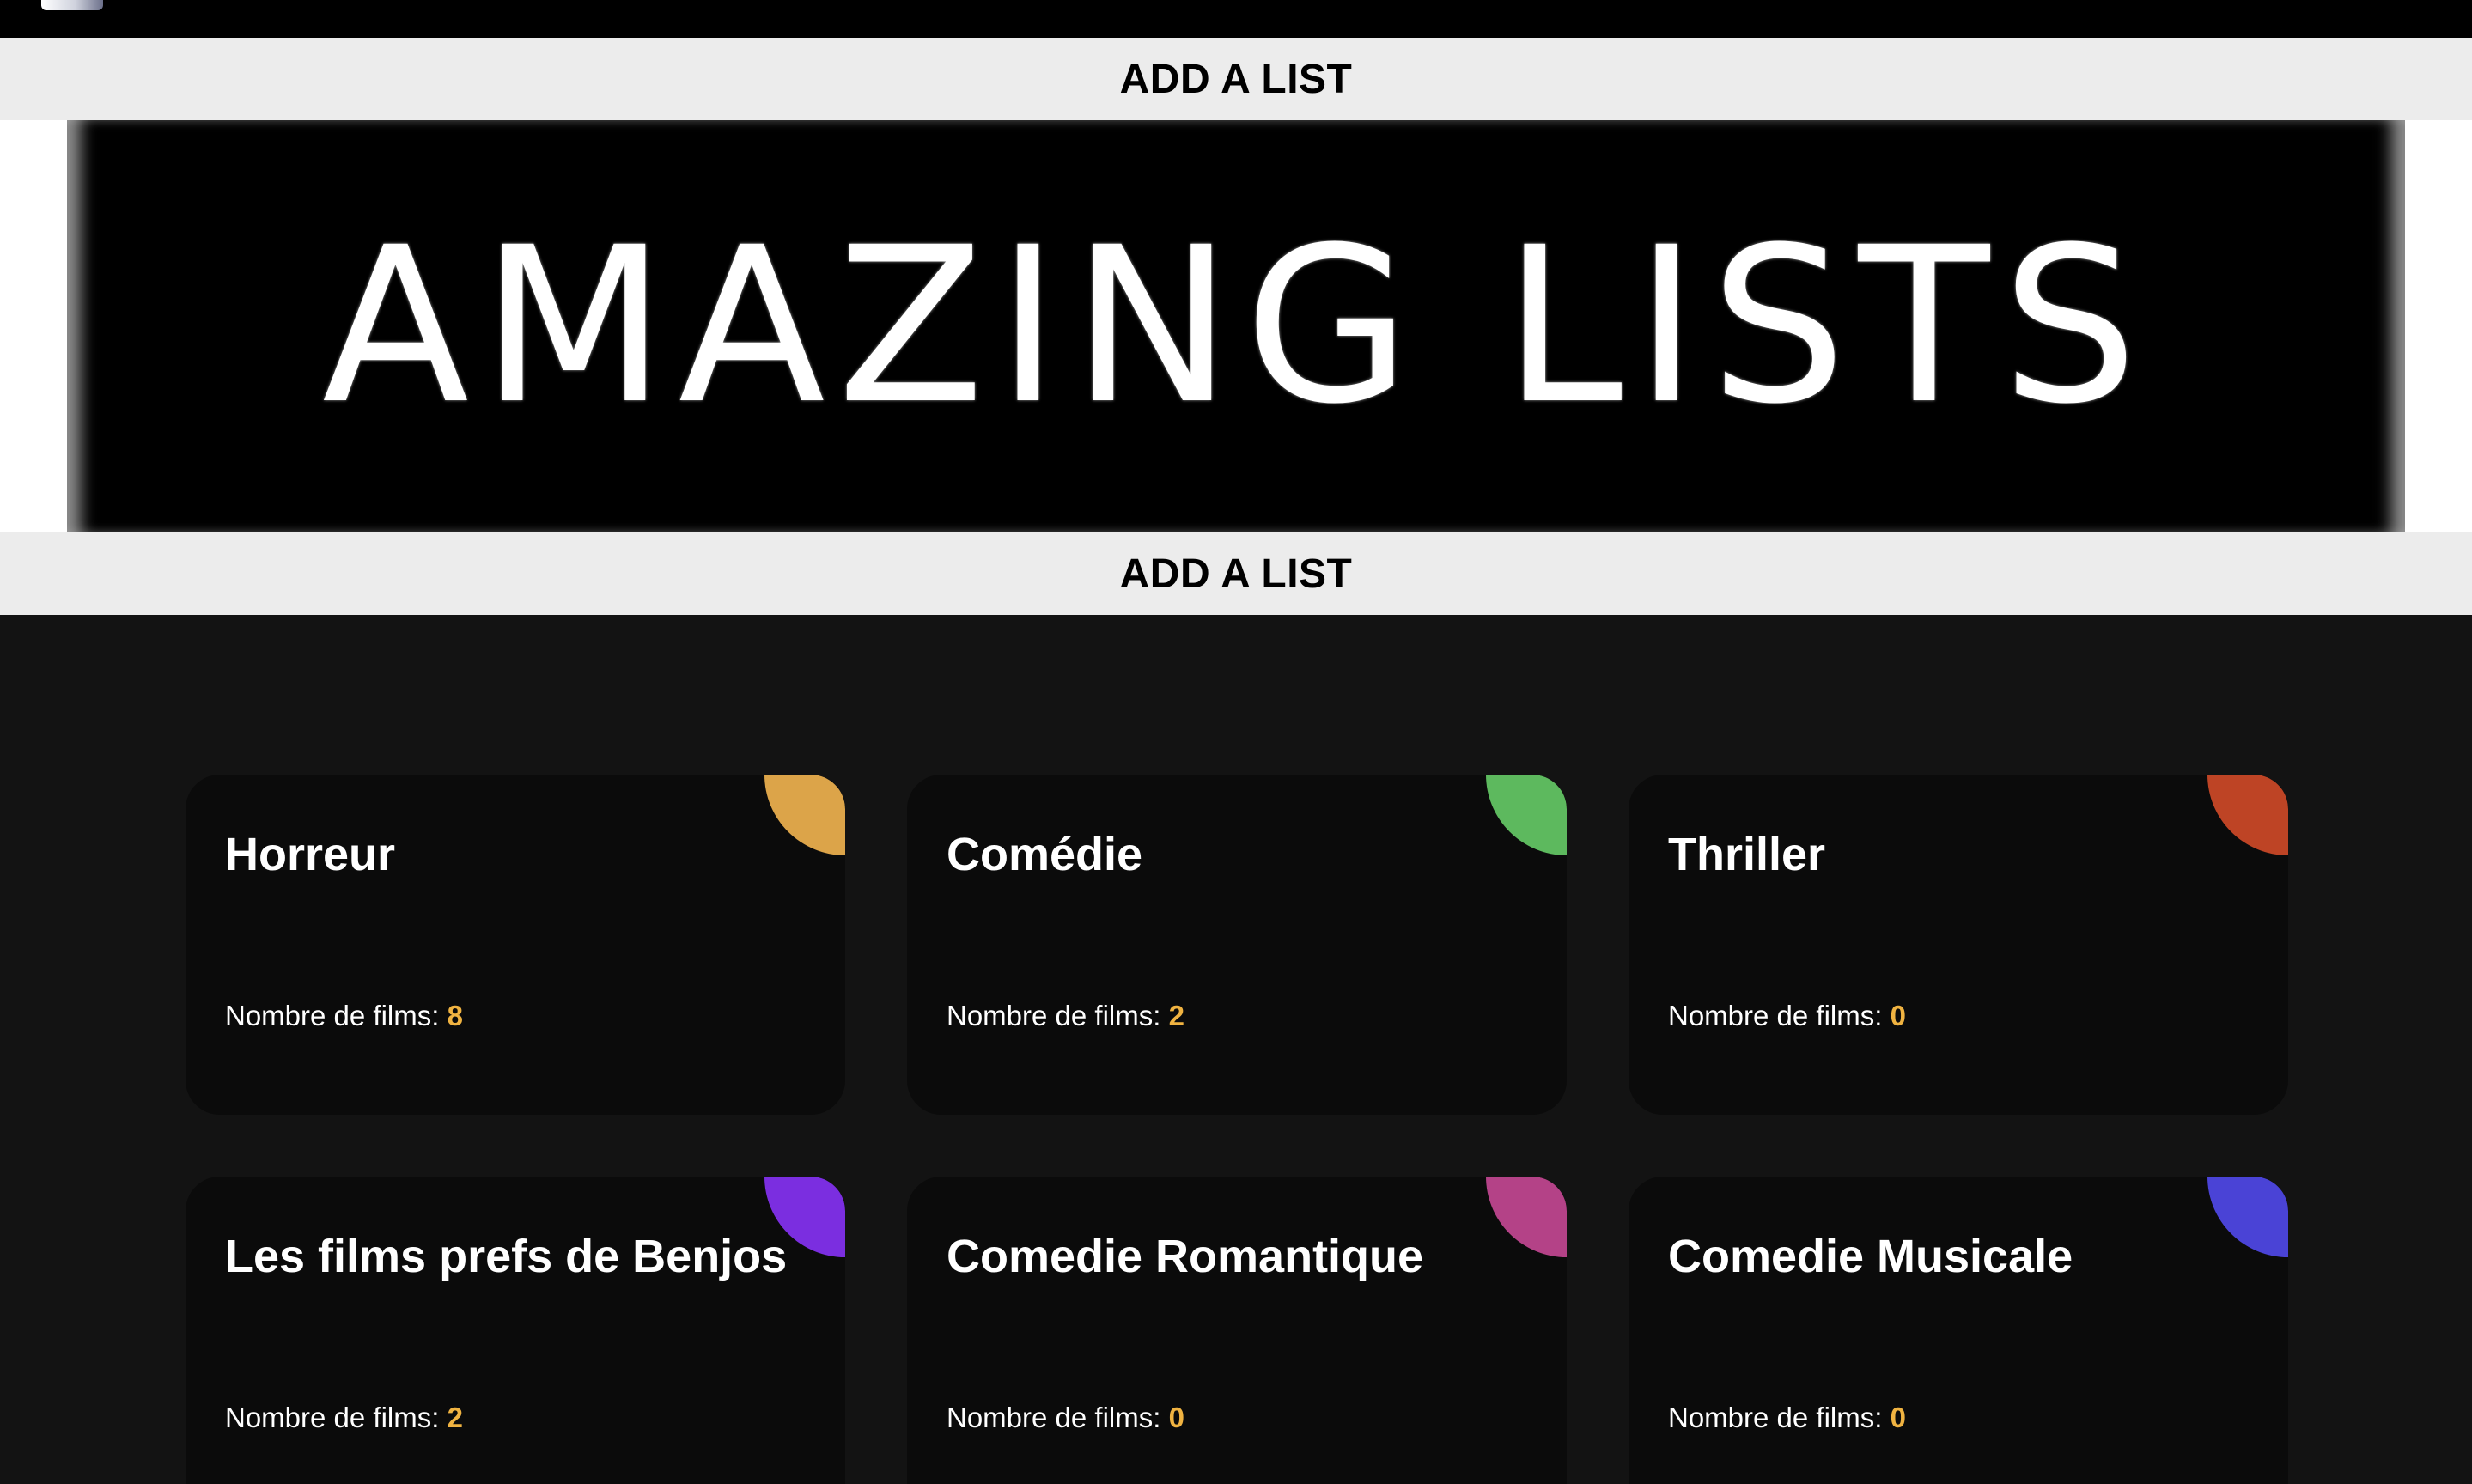 The width and height of the screenshot is (2472, 1484). What do you see at coordinates (1959, 945) in the screenshot?
I see `list-card: Thriller Nombre de films: 0` at bounding box center [1959, 945].